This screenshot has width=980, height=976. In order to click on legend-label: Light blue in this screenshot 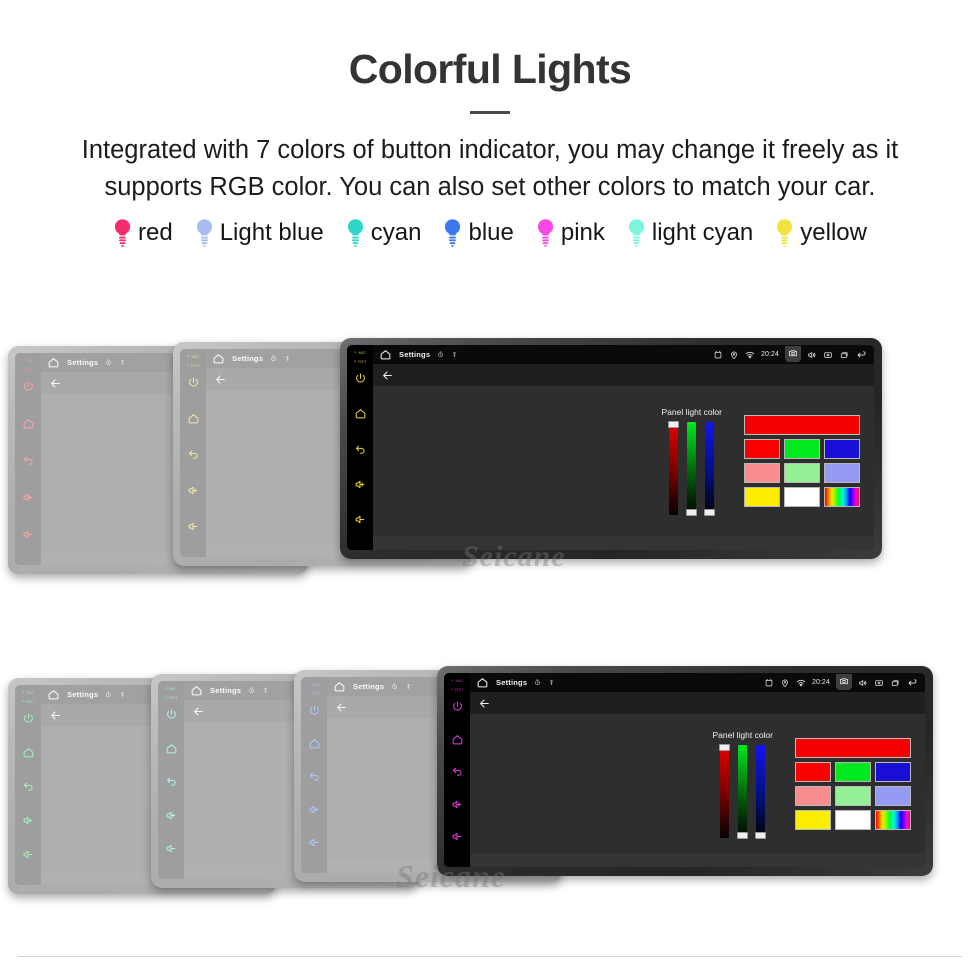, I will do `click(271, 233)`.